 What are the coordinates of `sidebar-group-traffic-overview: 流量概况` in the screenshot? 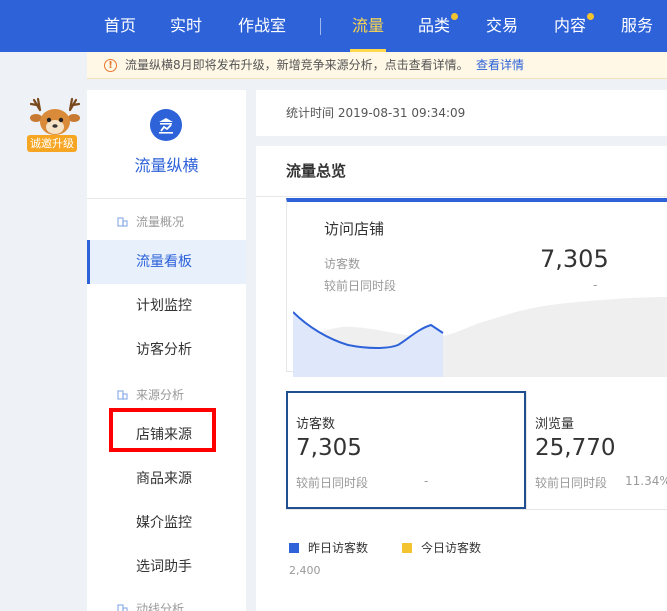 It's located at (150, 221).